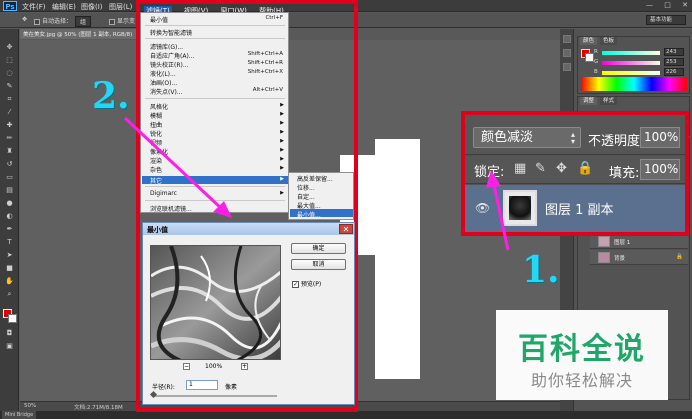 Image resolution: width=692 pixels, height=419 pixels. I want to click on maximize-icon: □, so click(667, 5).